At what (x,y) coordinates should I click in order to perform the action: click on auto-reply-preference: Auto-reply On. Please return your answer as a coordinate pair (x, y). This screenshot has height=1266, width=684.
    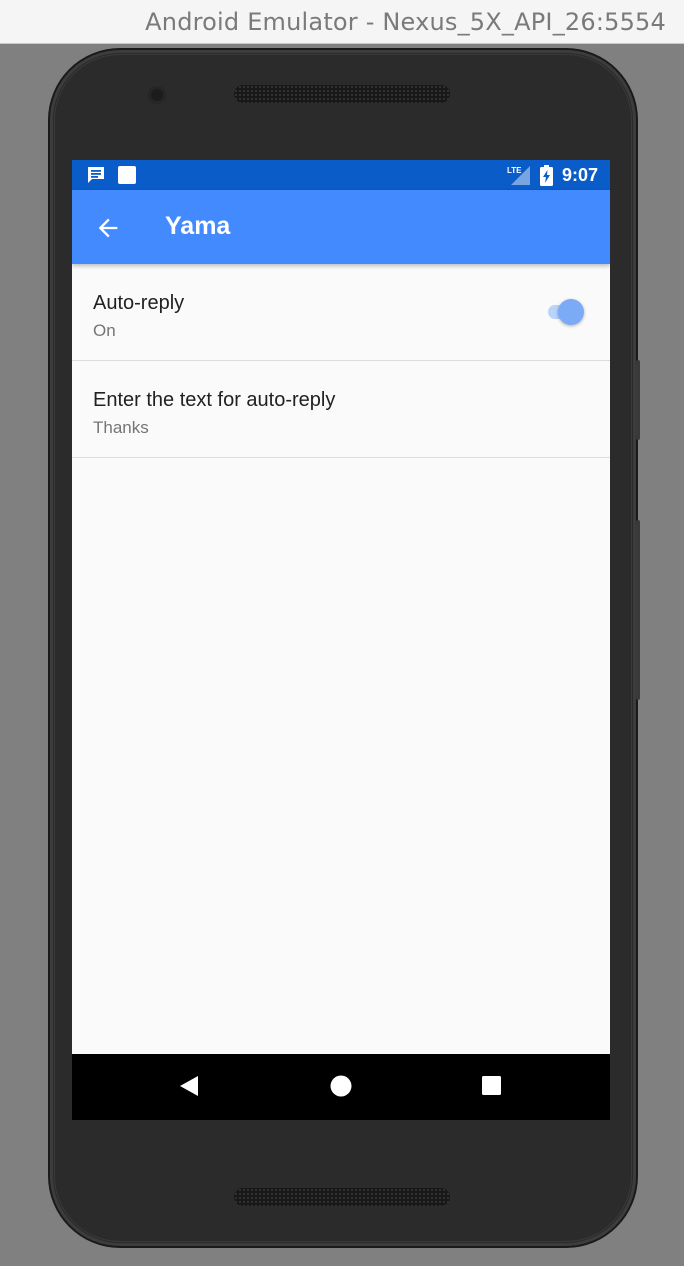
    Looking at the image, I should click on (341, 312).